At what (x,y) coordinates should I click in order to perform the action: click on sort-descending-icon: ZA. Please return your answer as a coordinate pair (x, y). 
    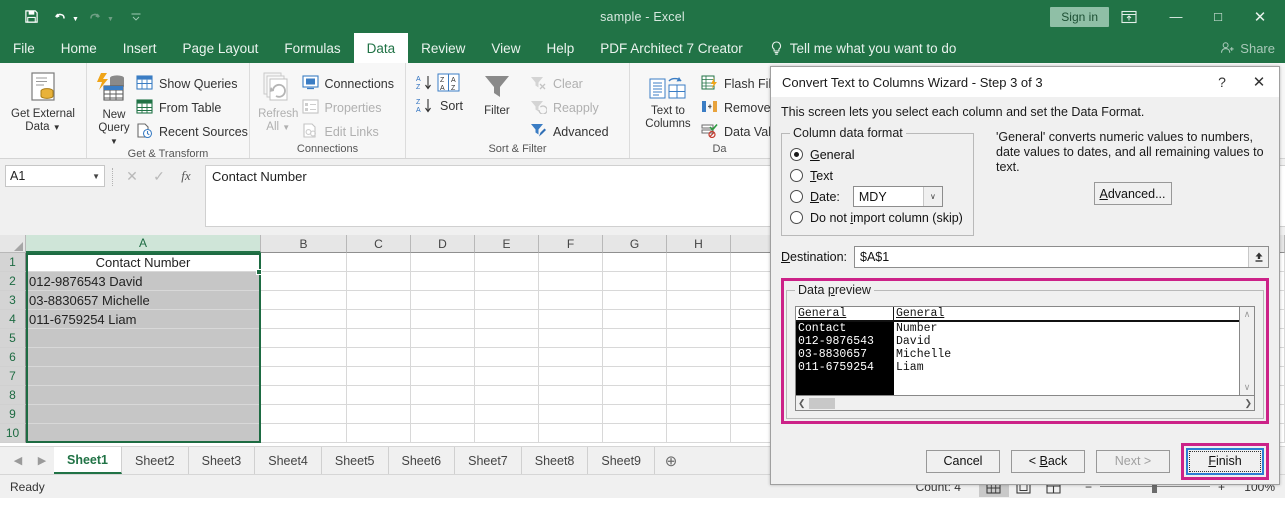
    Looking at the image, I should click on (424, 106).